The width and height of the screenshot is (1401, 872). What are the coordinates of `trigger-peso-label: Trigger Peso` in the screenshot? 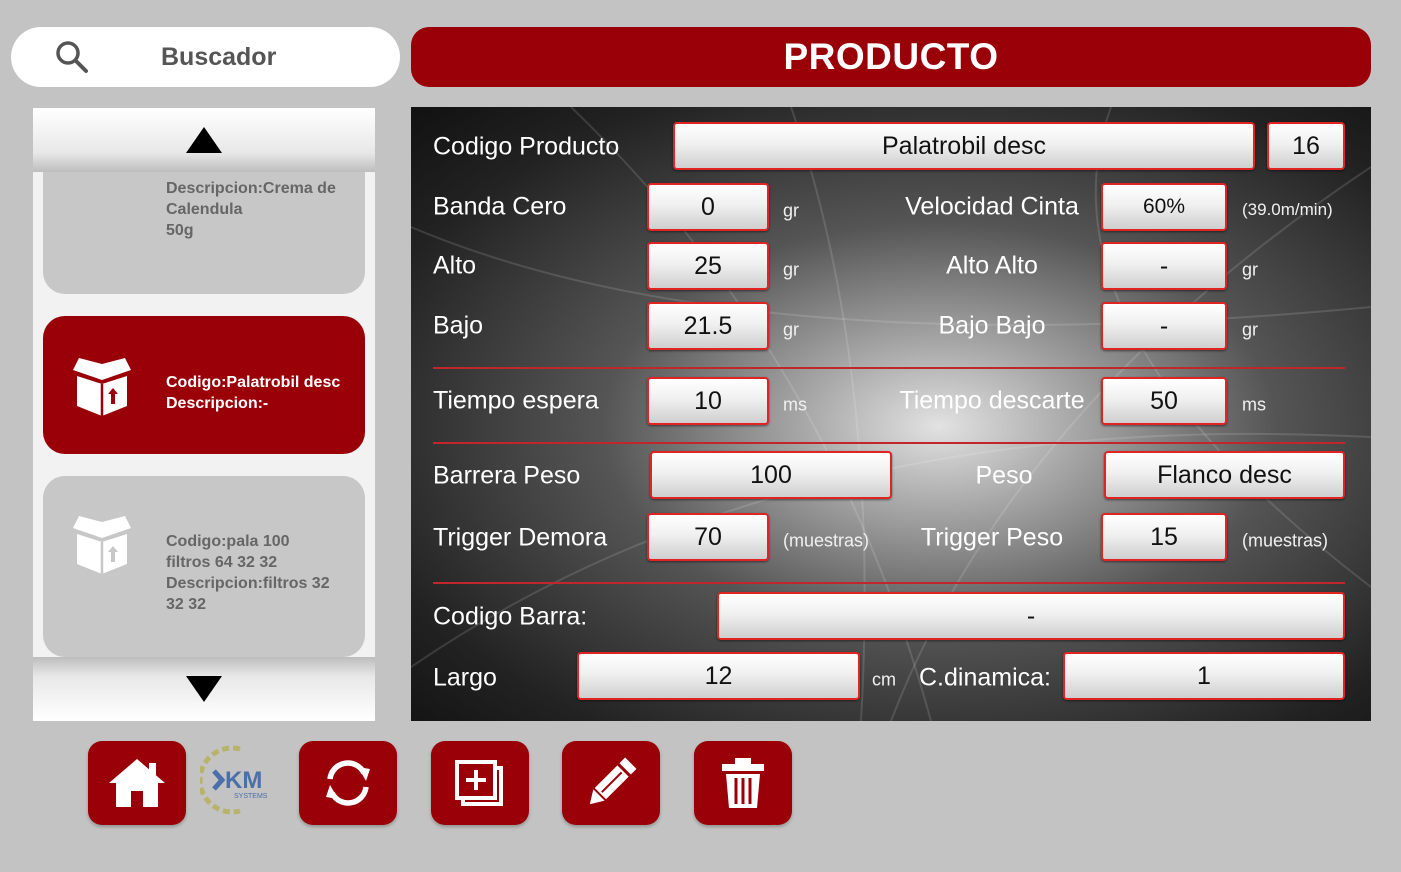 It's located at (992, 537).